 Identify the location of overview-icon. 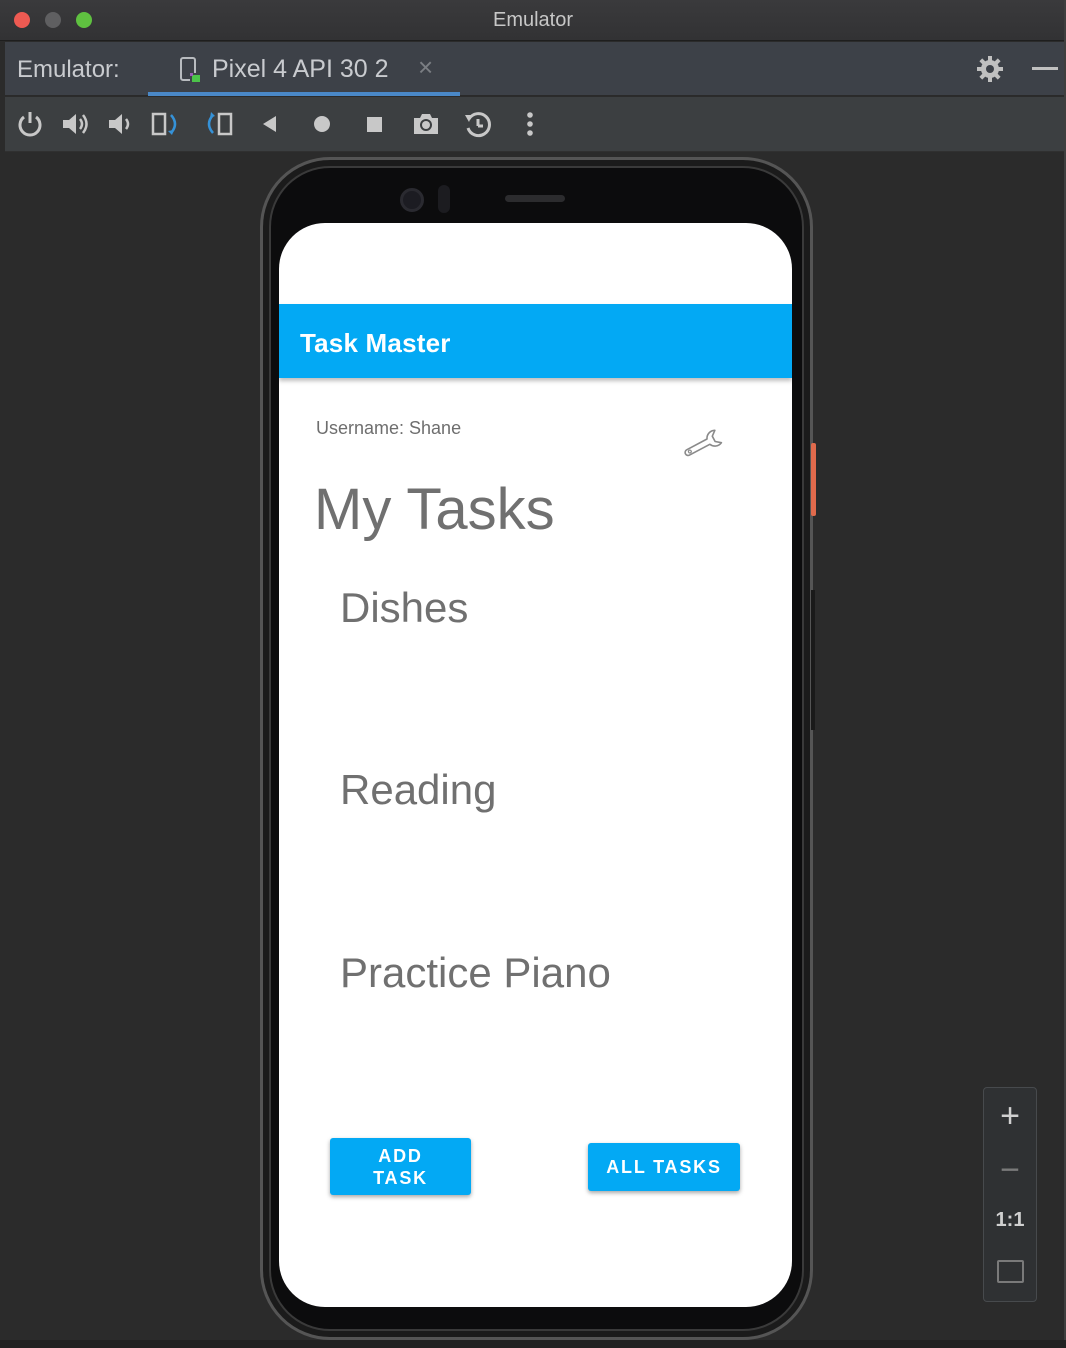
(374, 124).